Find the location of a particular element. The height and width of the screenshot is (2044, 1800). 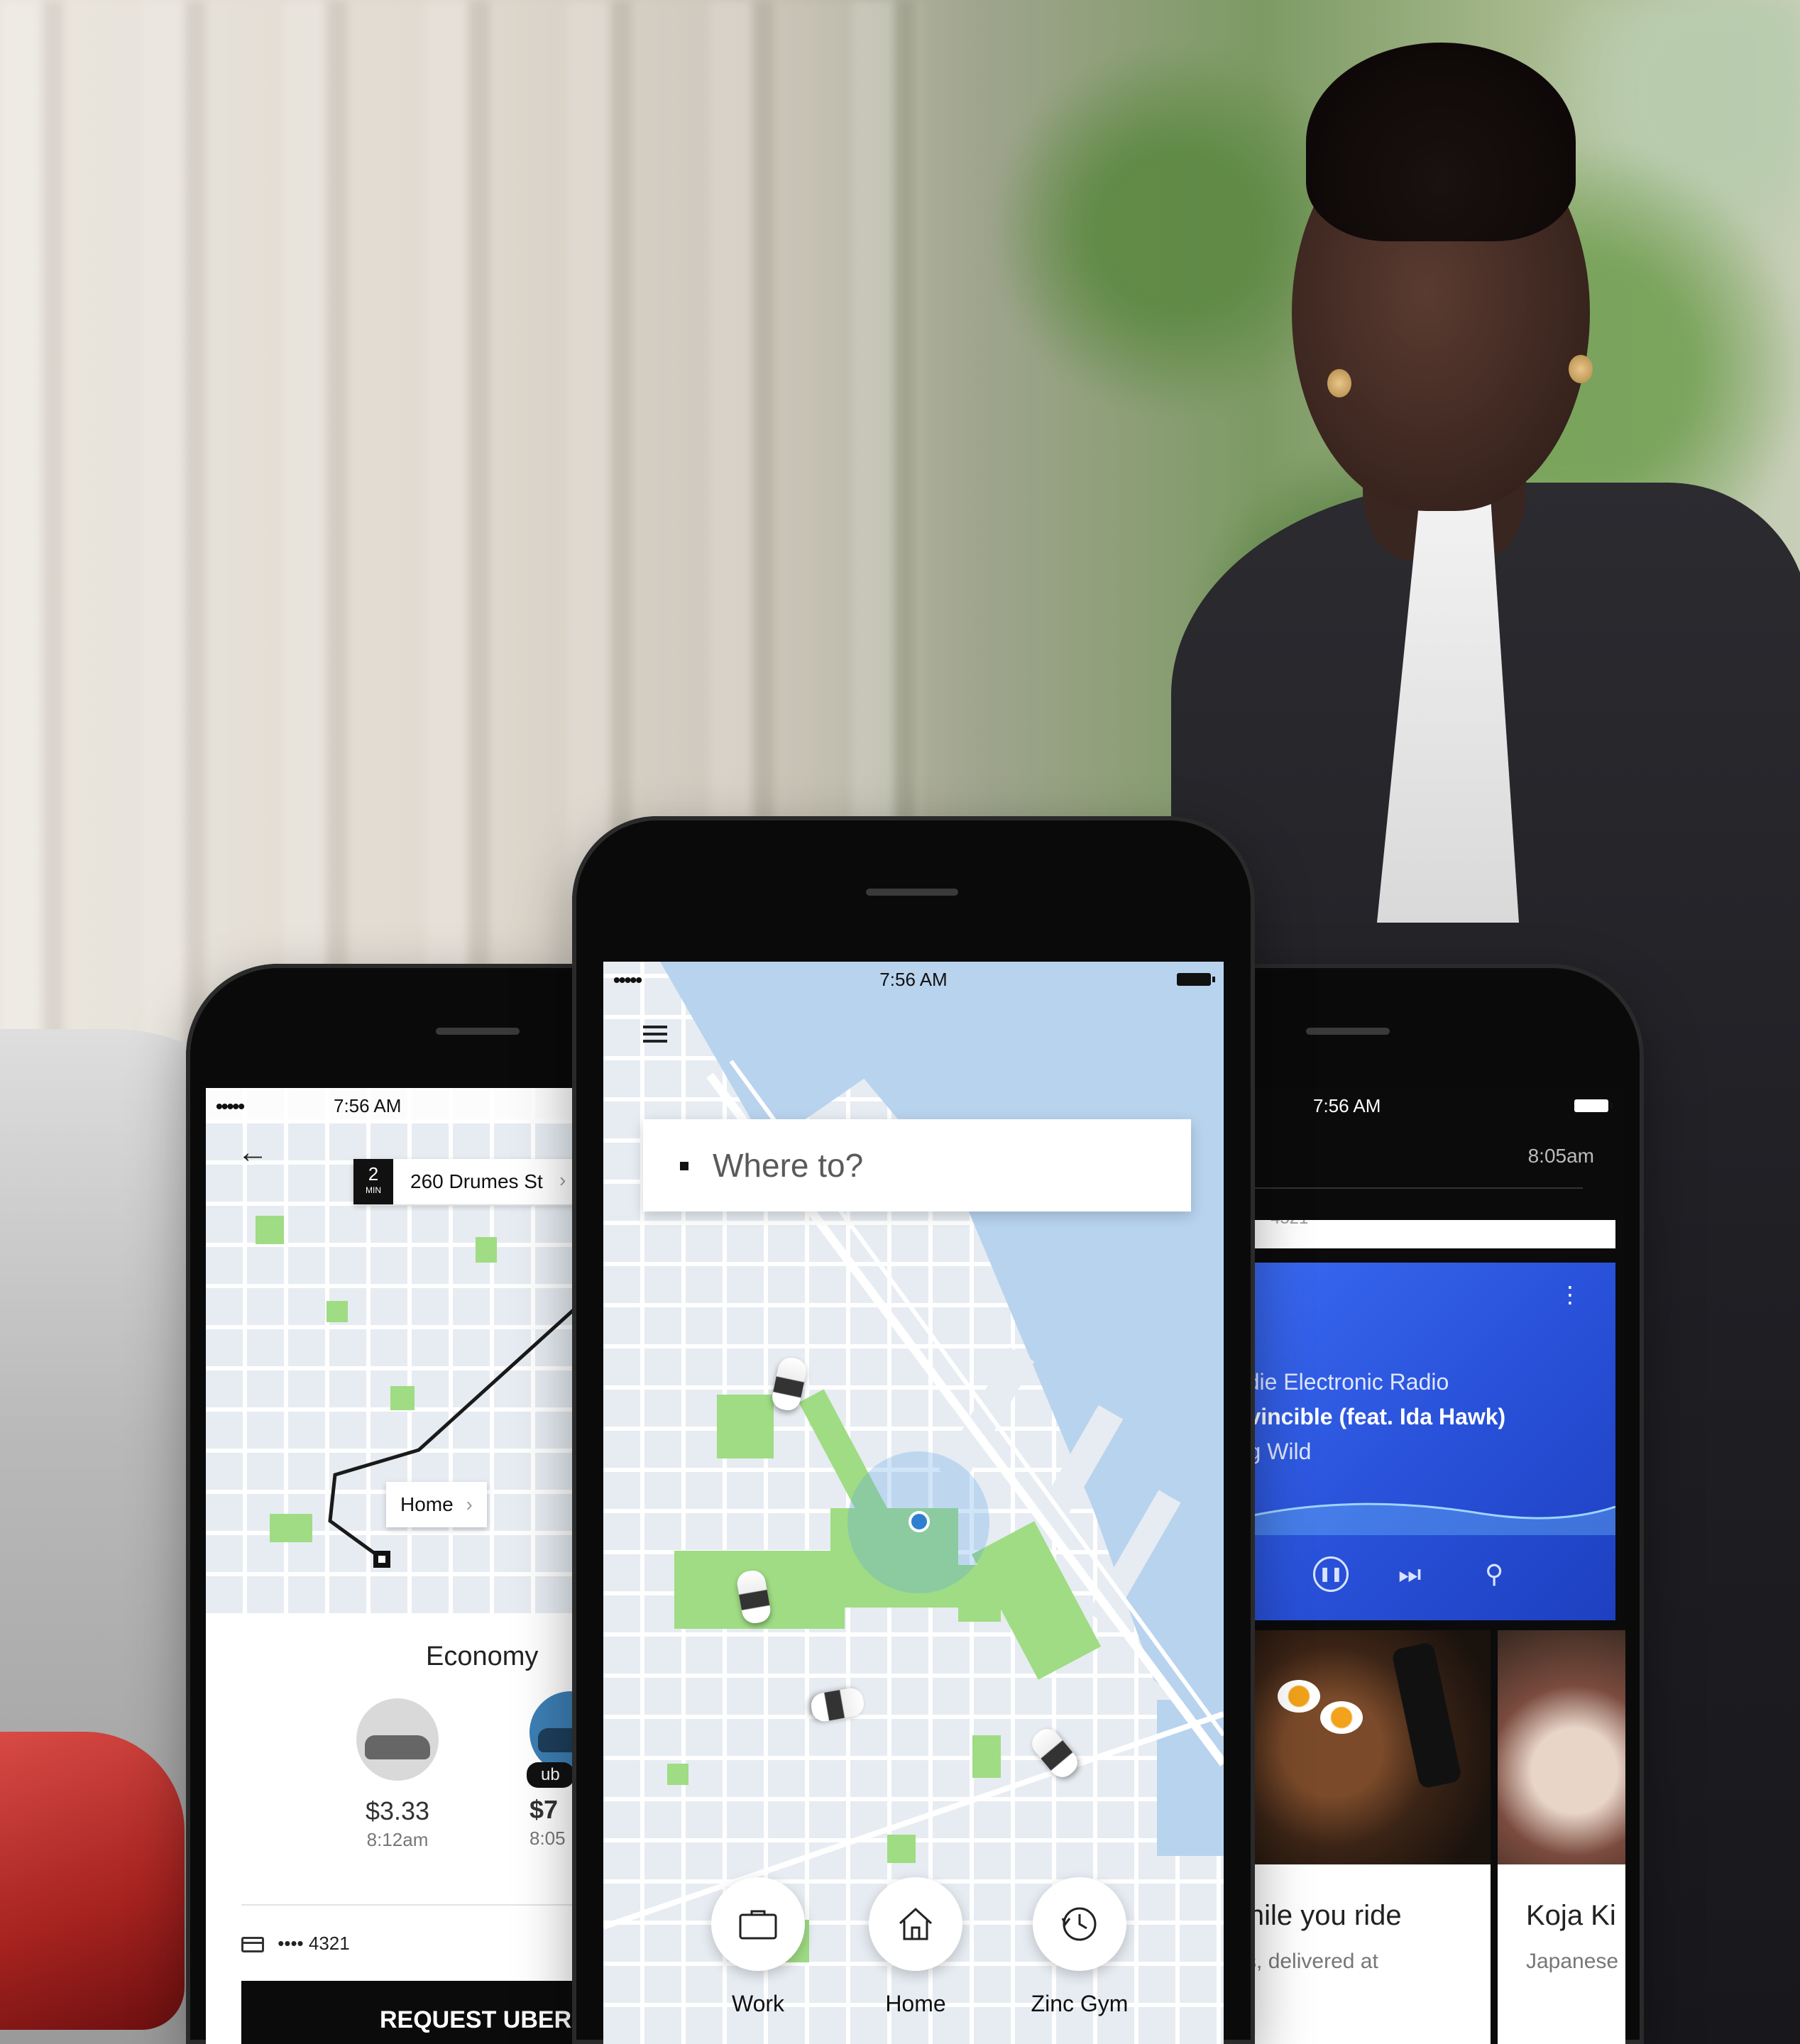

history-icon is located at coordinates (1079, 1924).